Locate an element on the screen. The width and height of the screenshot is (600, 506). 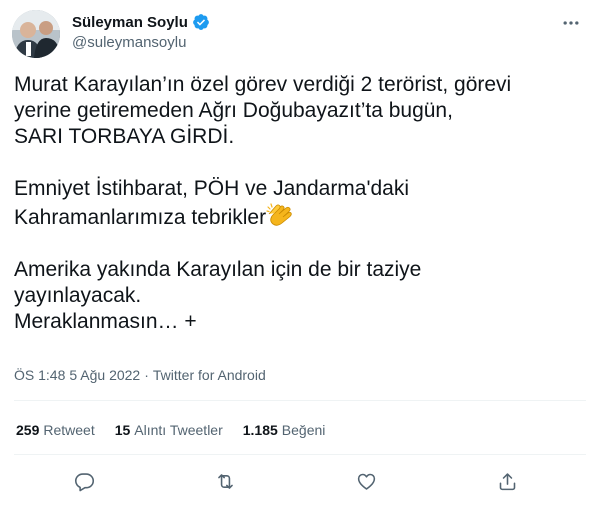
share-button is located at coordinates (507, 481).